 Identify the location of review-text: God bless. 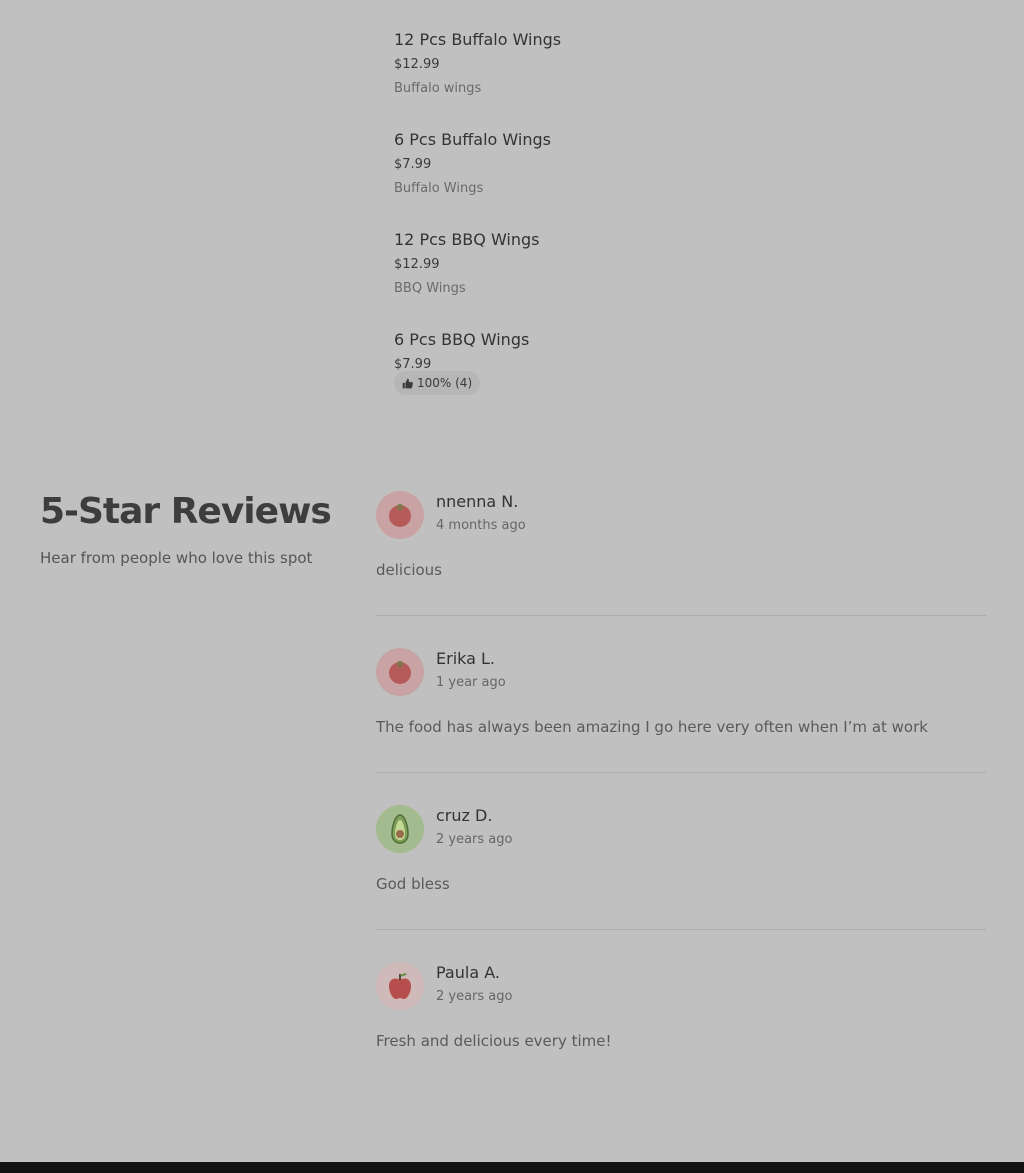
(413, 884).